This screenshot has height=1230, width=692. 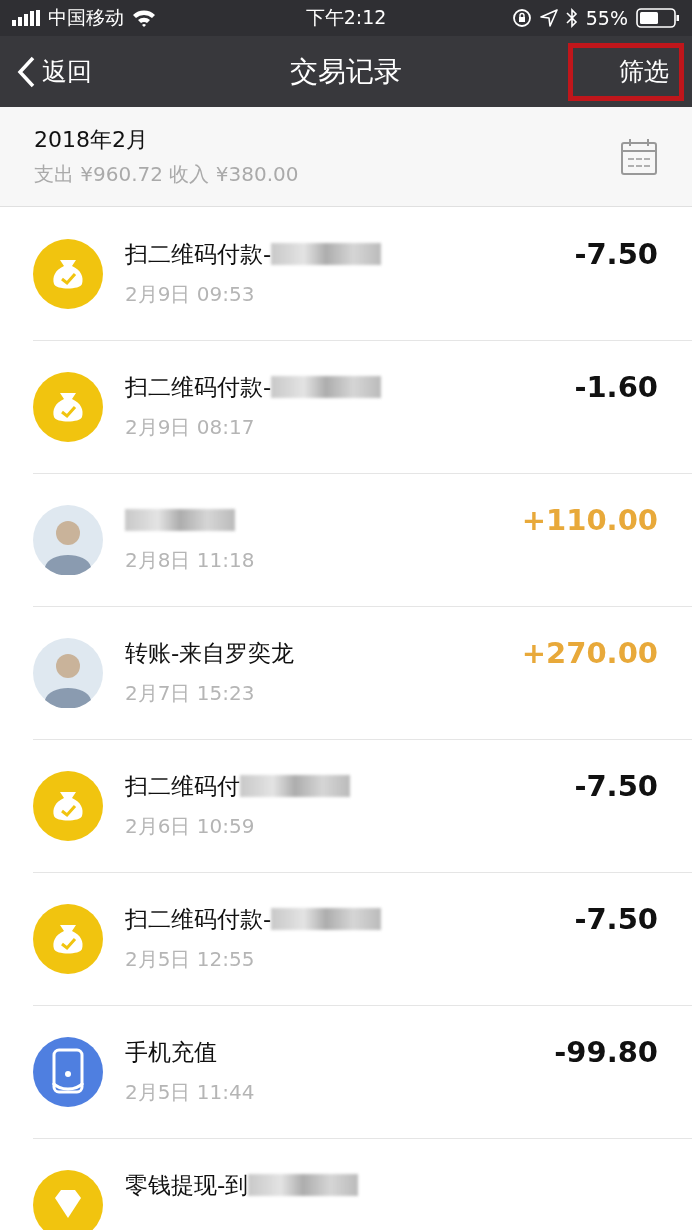 I want to click on transaction-amount: -99.80, so click(x=606, y=1052).